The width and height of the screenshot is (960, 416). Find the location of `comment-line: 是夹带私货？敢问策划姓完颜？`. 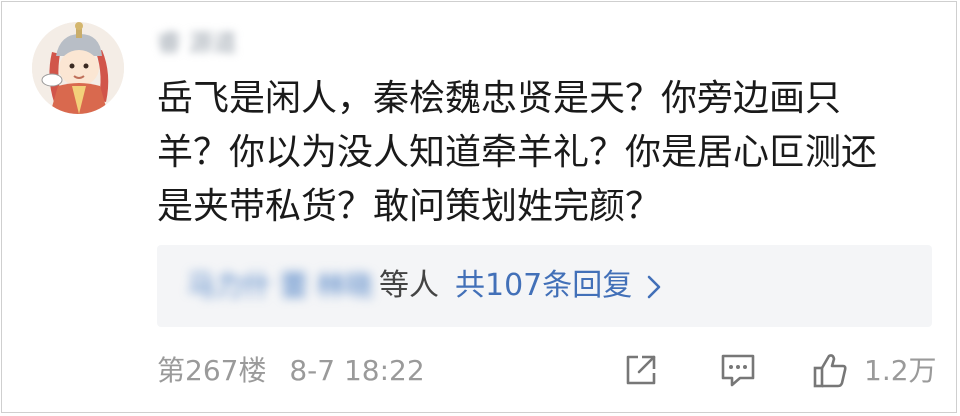

comment-line: 是夹带私货？敢问策划姓完颜？ is located at coordinates (409, 206).